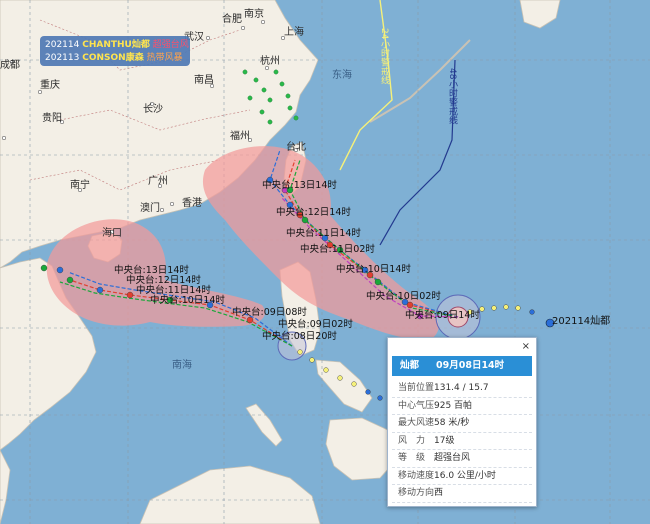 The image size is (650, 524). I want to click on legend-name-chanthu: CHANTHU灿都, so click(116, 45).